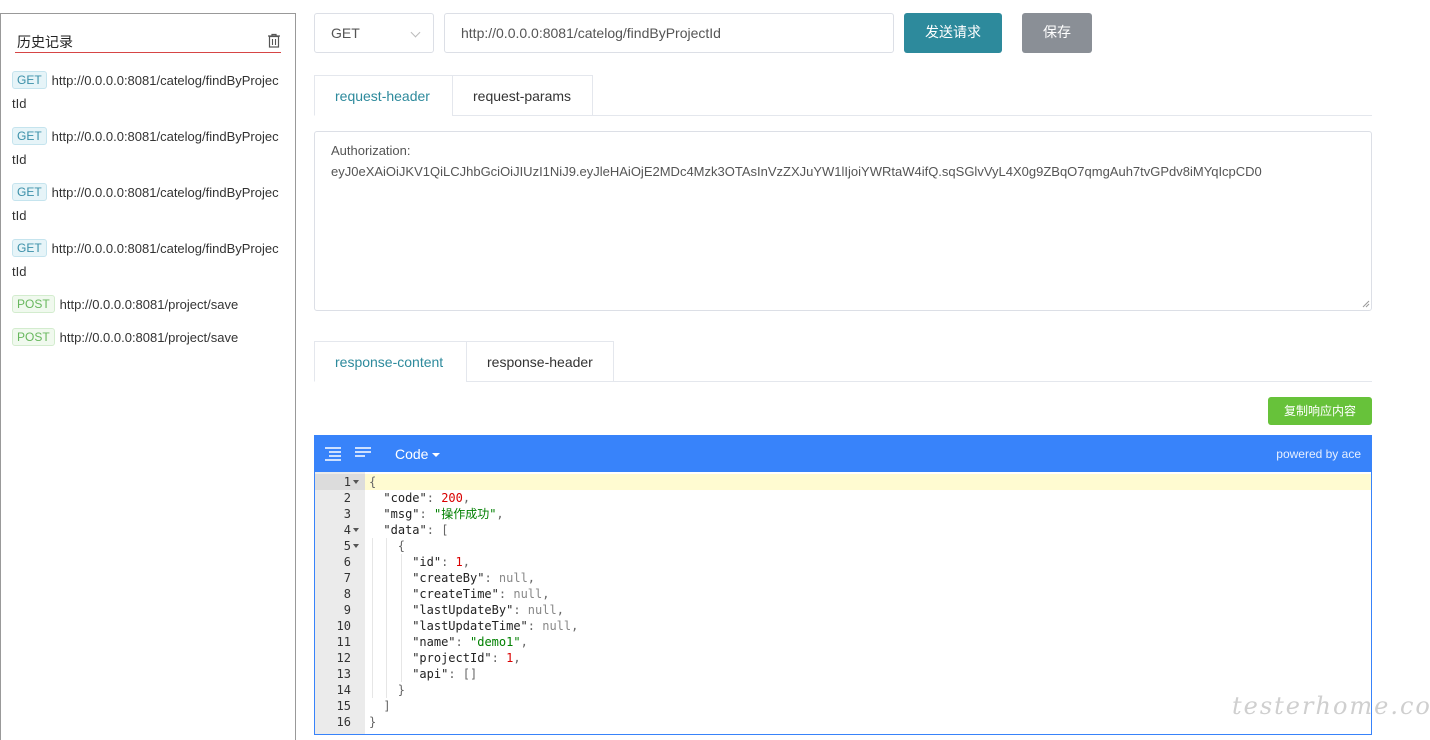 The image size is (1430, 740). Describe the element at coordinates (343, 706) in the screenshot. I see `line-number: 15` at that location.